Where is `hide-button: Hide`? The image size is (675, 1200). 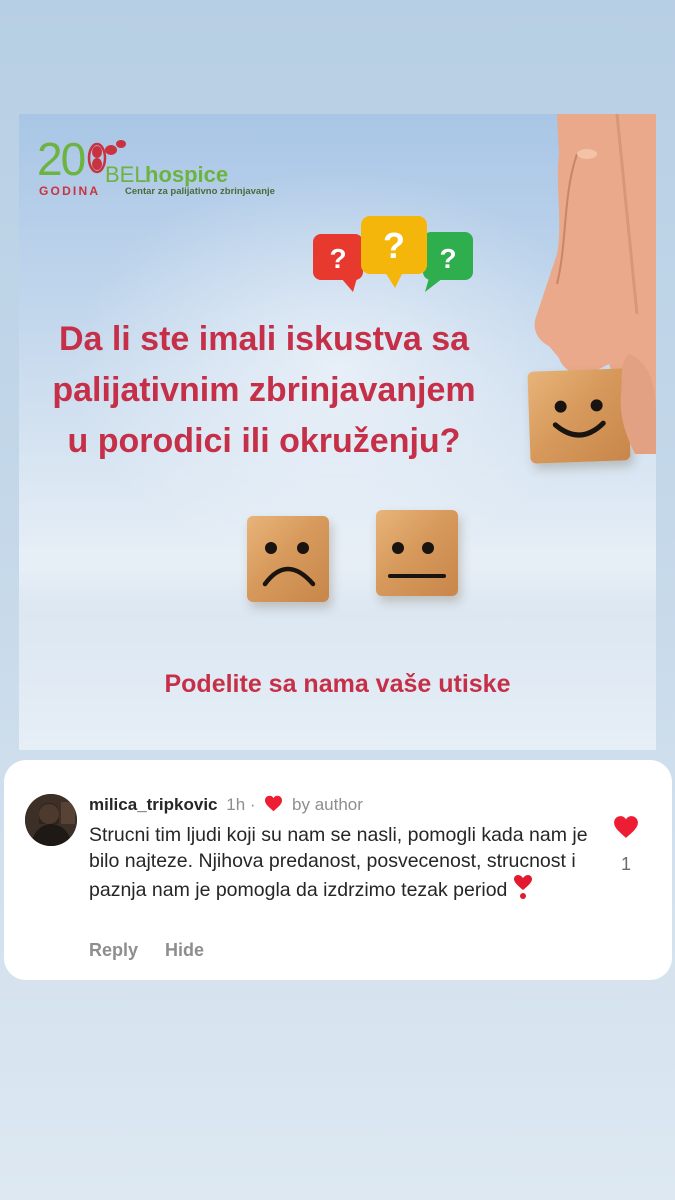 hide-button: Hide is located at coordinates (184, 950).